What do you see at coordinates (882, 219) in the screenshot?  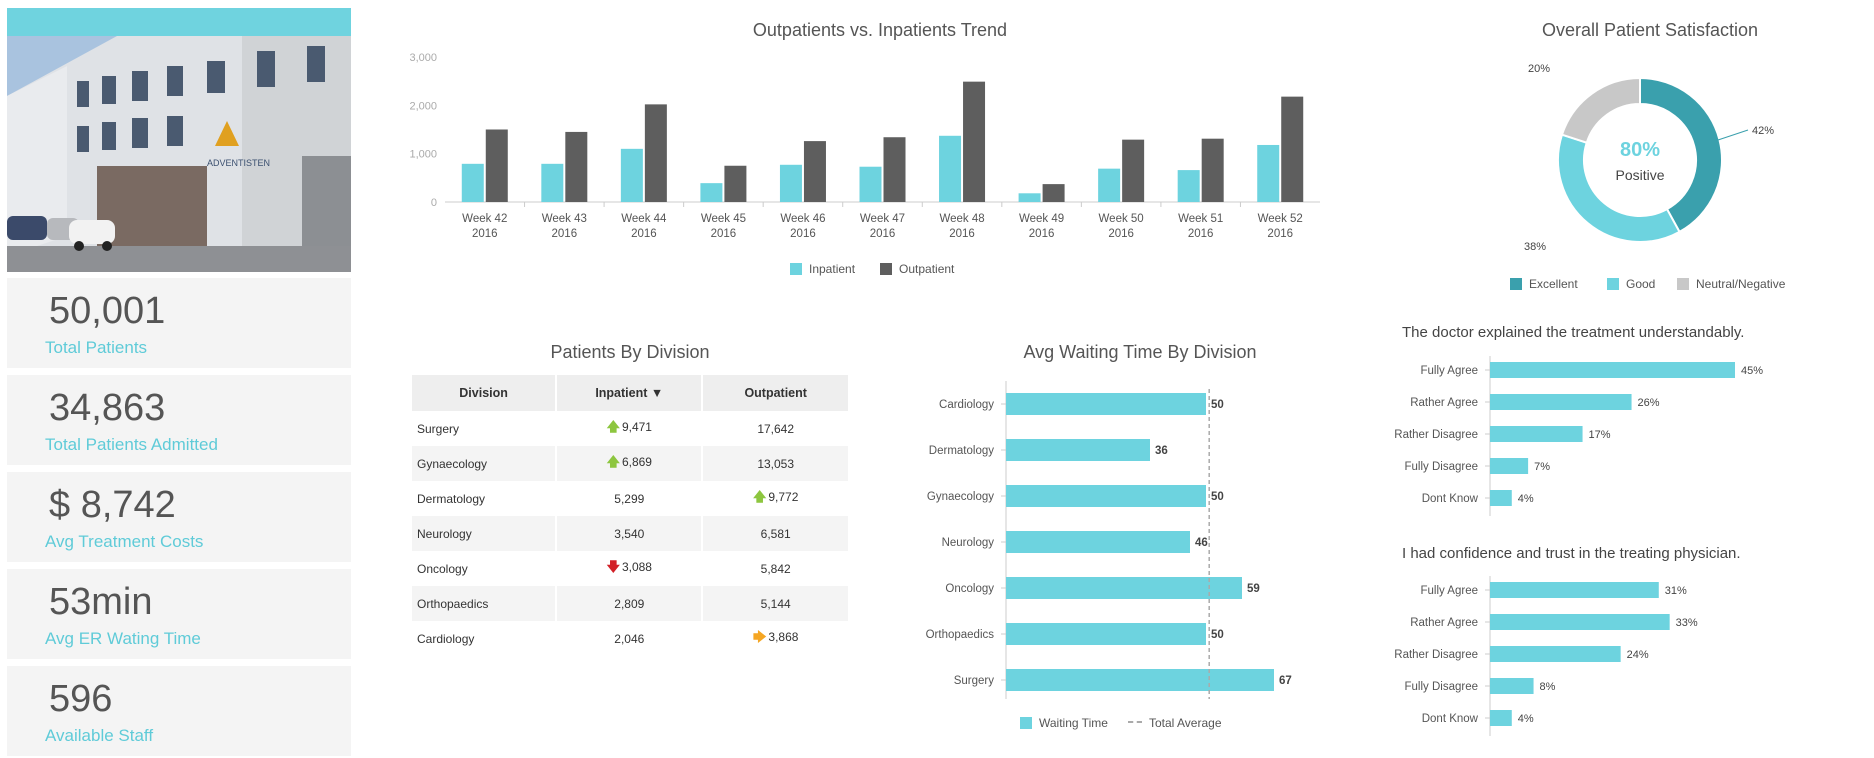 I see `x-tick-label: Week 47` at bounding box center [882, 219].